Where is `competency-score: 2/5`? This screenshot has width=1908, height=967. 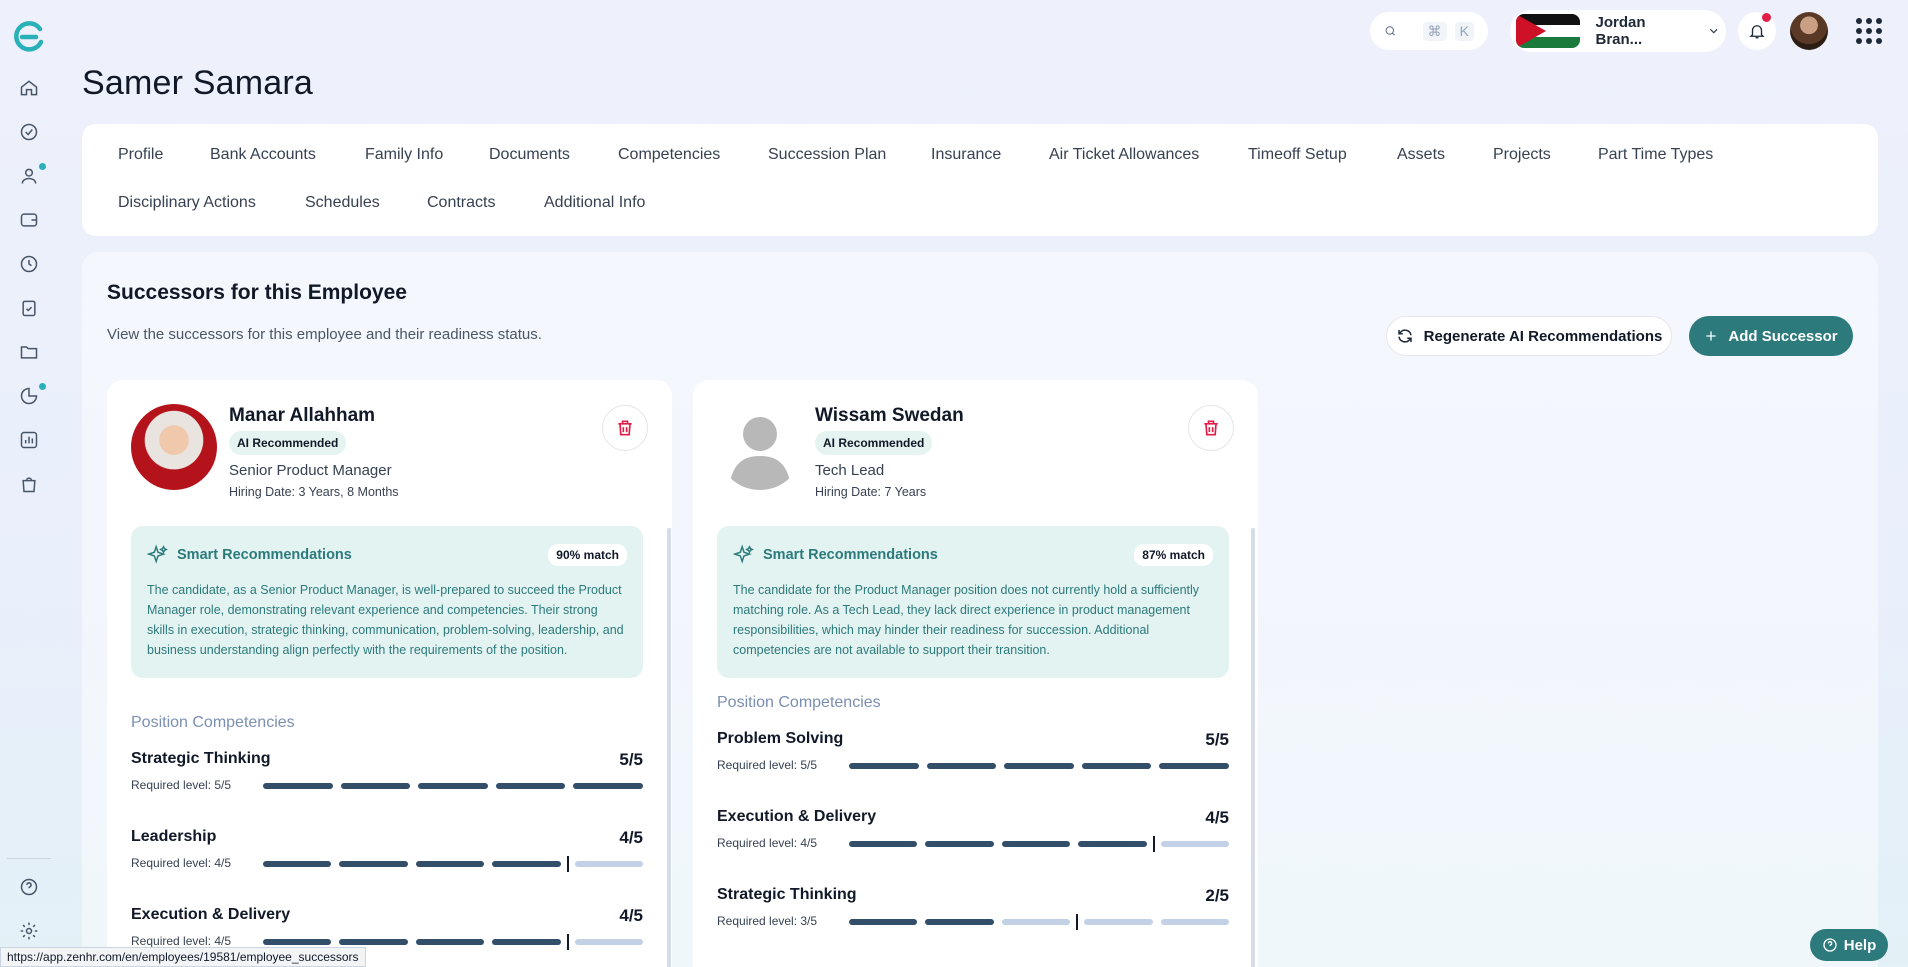
competency-score: 2/5 is located at coordinates (1217, 895).